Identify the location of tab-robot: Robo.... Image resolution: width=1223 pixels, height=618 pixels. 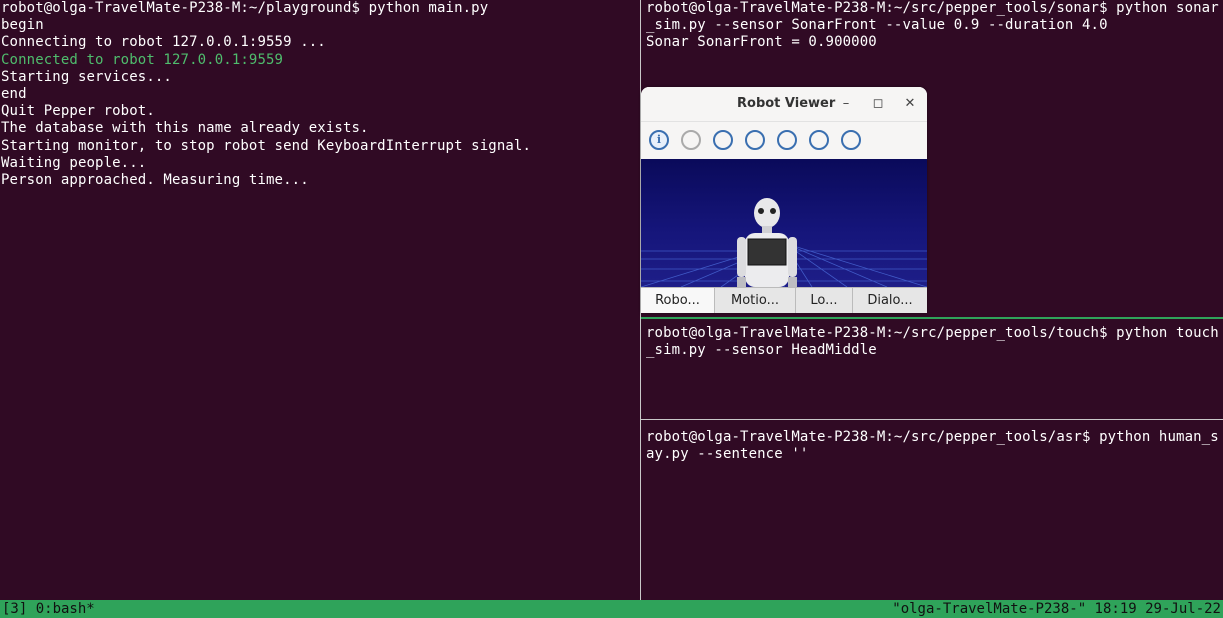
(678, 300).